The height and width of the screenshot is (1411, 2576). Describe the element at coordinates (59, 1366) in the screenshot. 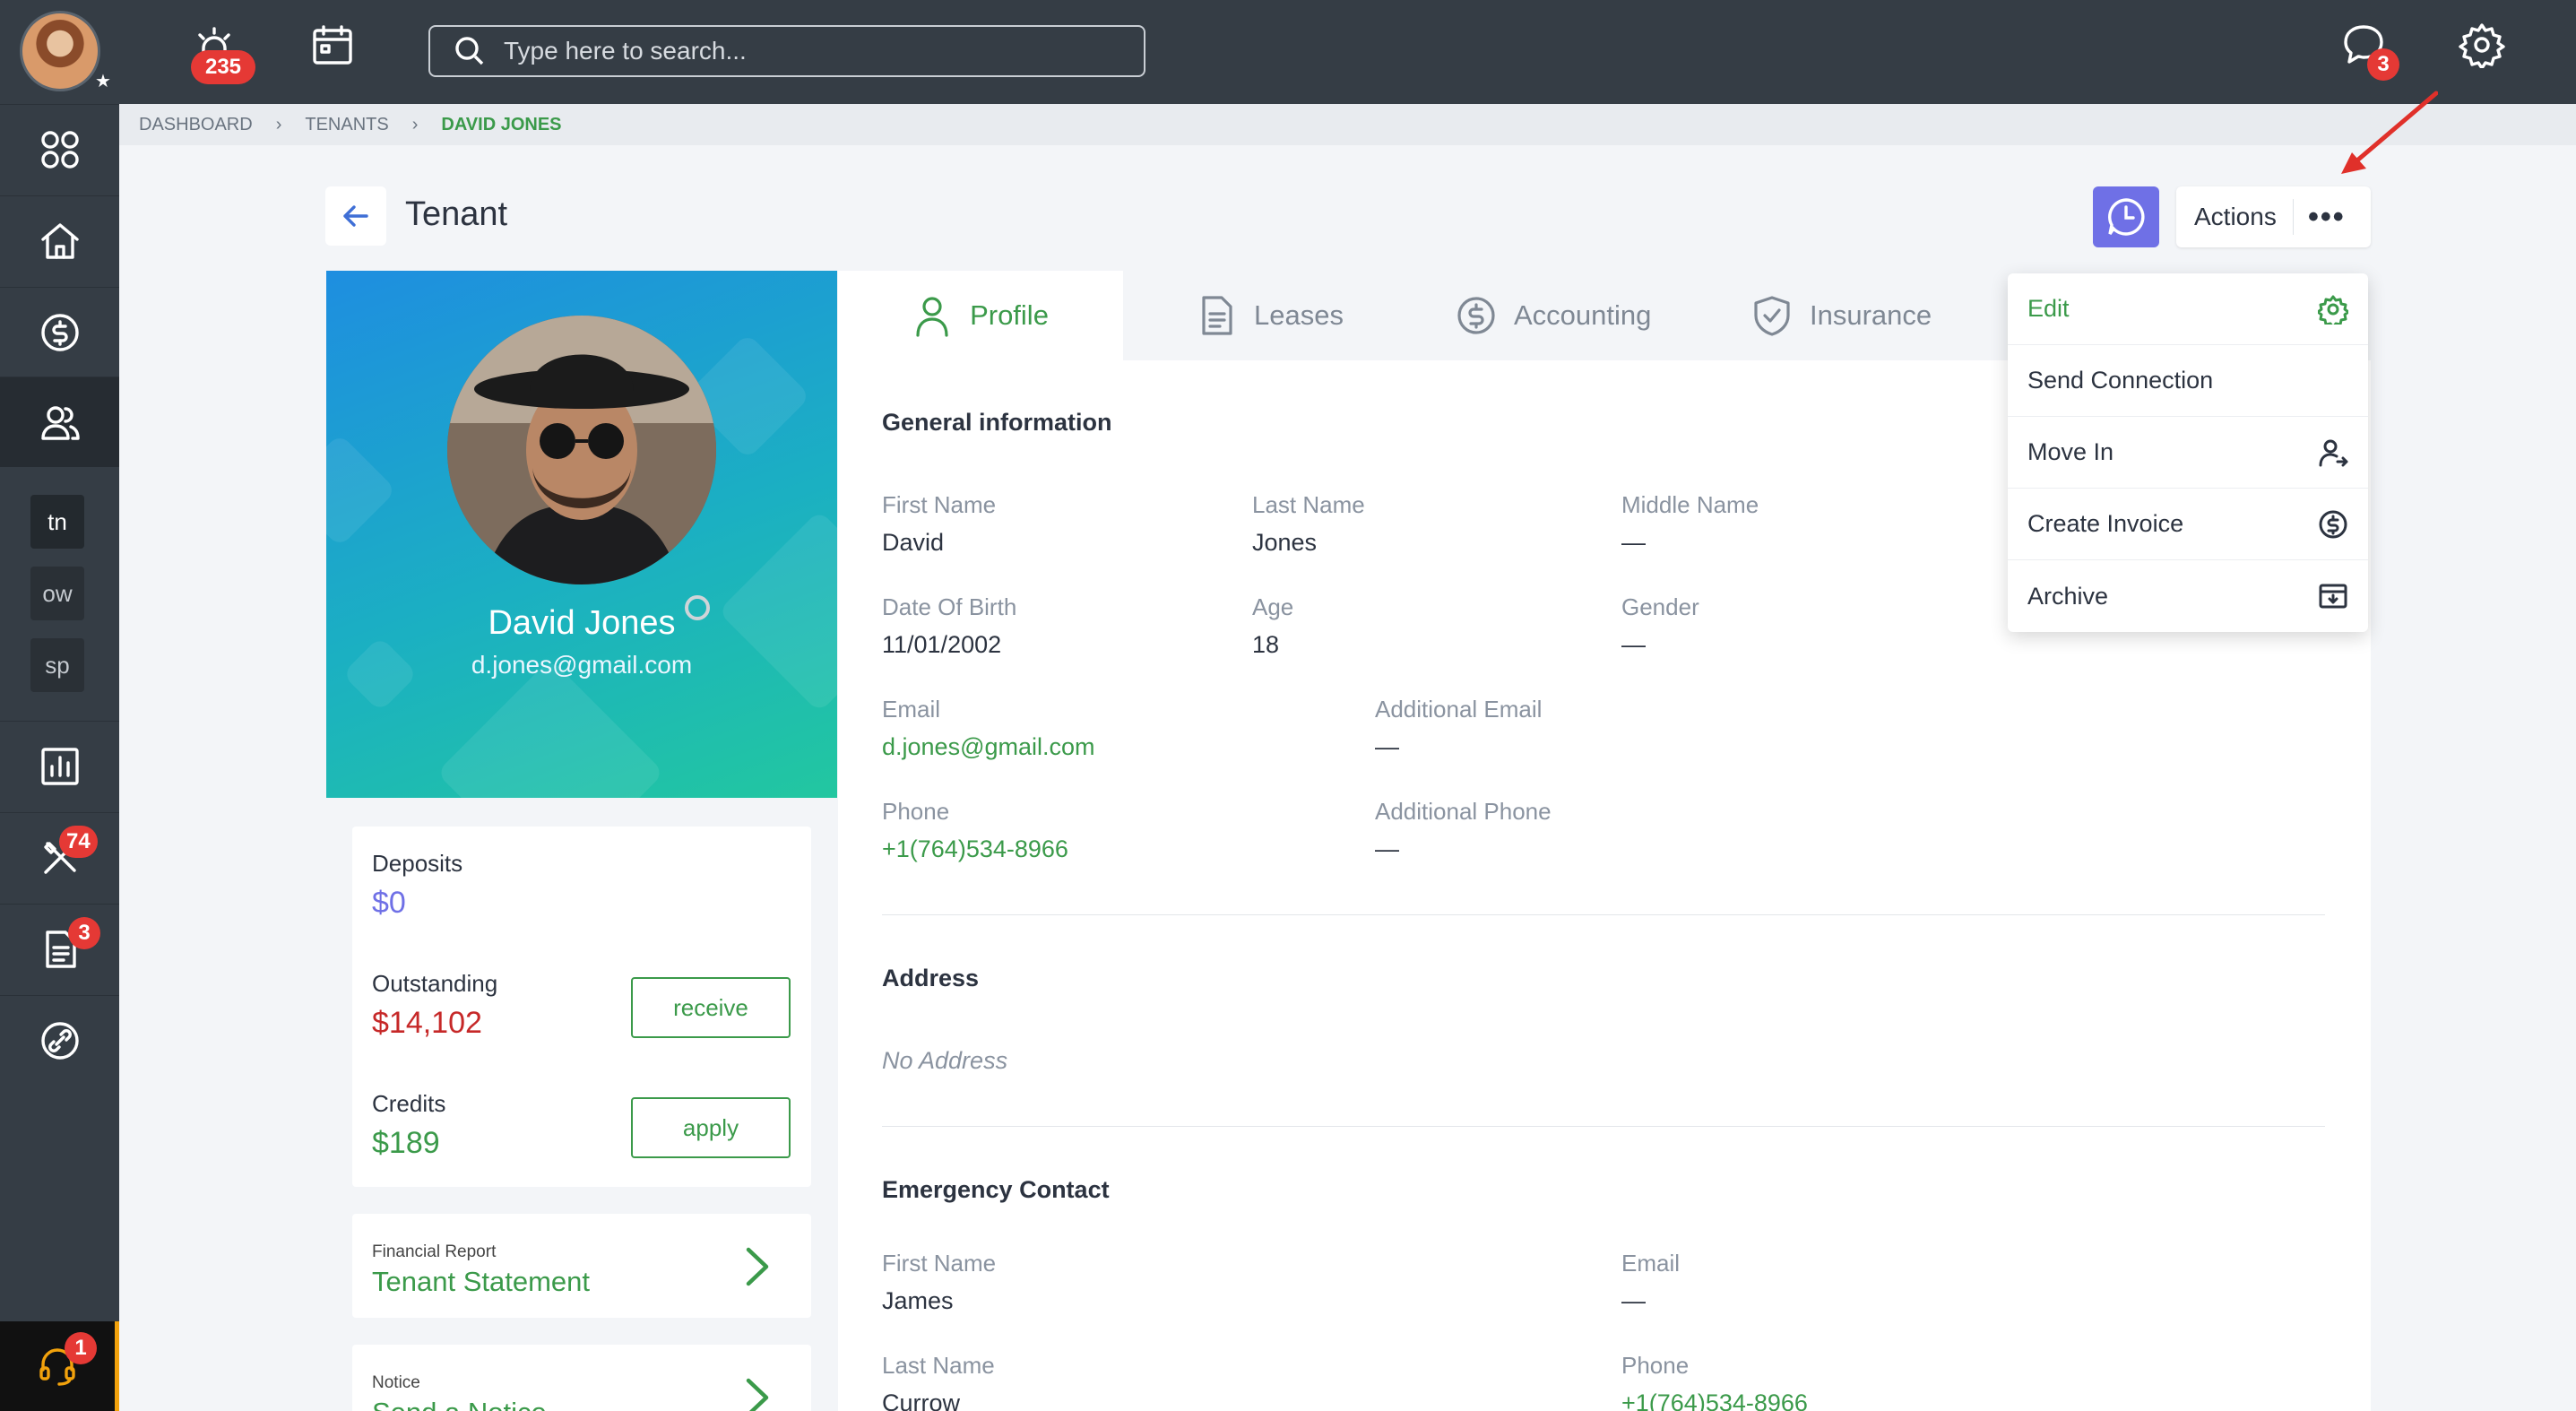

I see `help-button: 1` at that location.